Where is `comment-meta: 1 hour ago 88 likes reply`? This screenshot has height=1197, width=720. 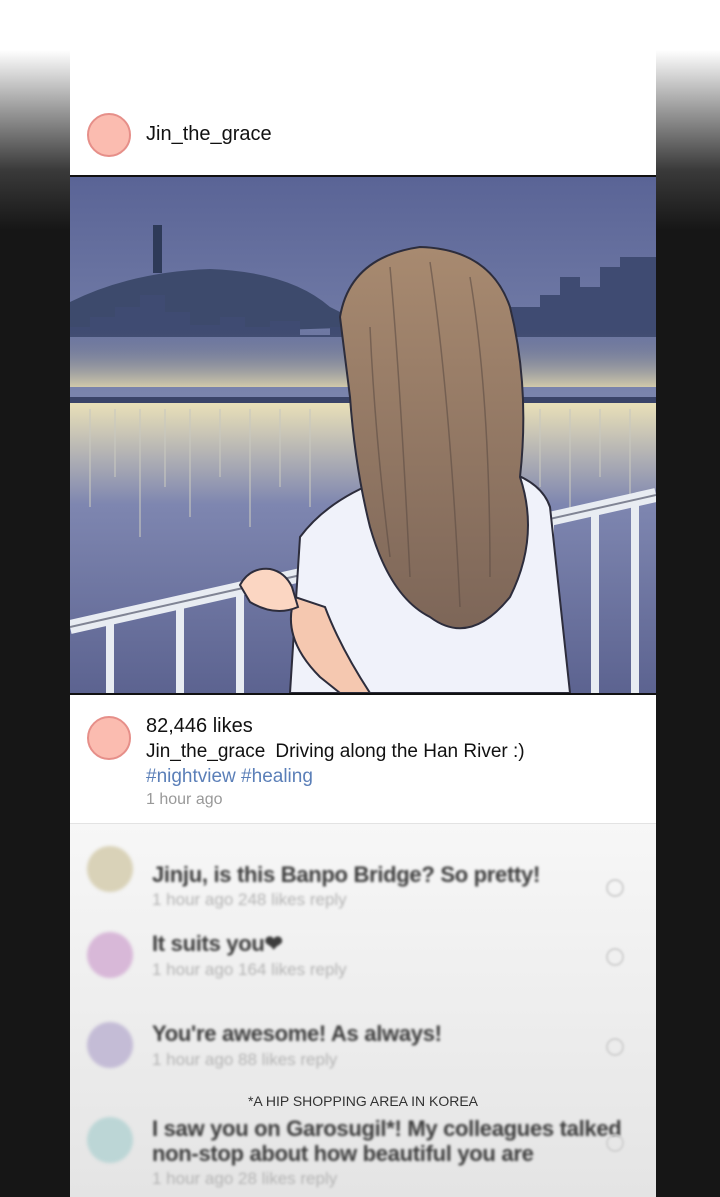
comment-meta: 1 hour ago 88 likes reply is located at coordinates (244, 1060).